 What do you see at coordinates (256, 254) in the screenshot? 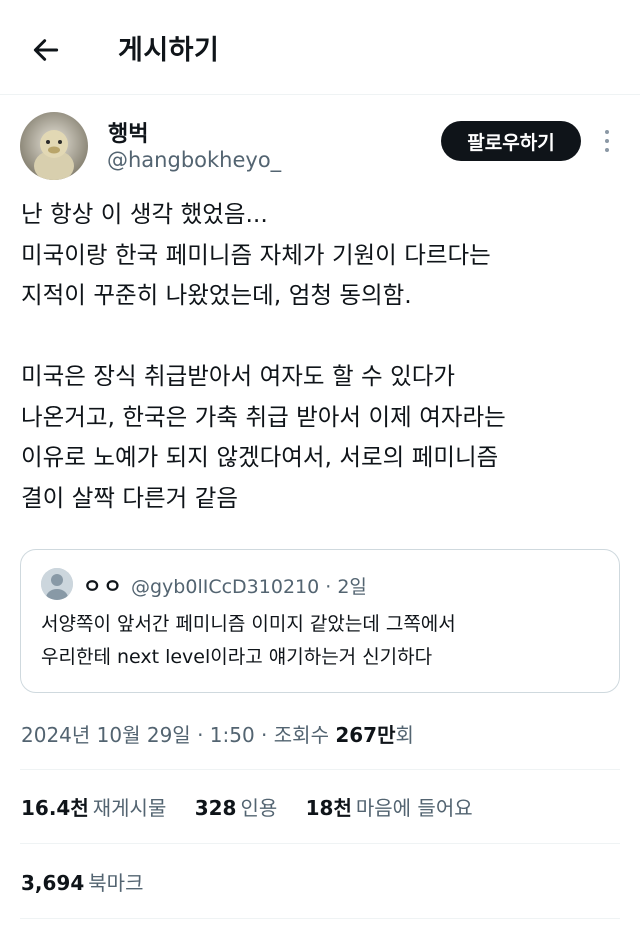
I see `tweet-line: 미국이랑 한국 페미니즘 자체가 기원이 다르다는` at bounding box center [256, 254].